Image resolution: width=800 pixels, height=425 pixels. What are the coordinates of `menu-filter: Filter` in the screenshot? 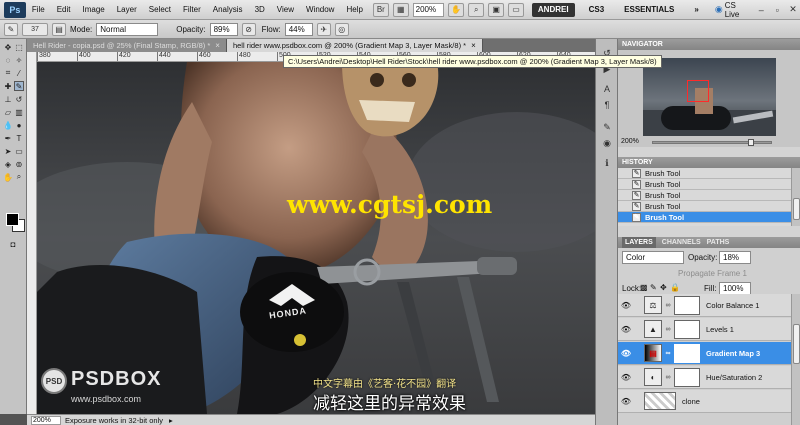 It's located at (192, 9).